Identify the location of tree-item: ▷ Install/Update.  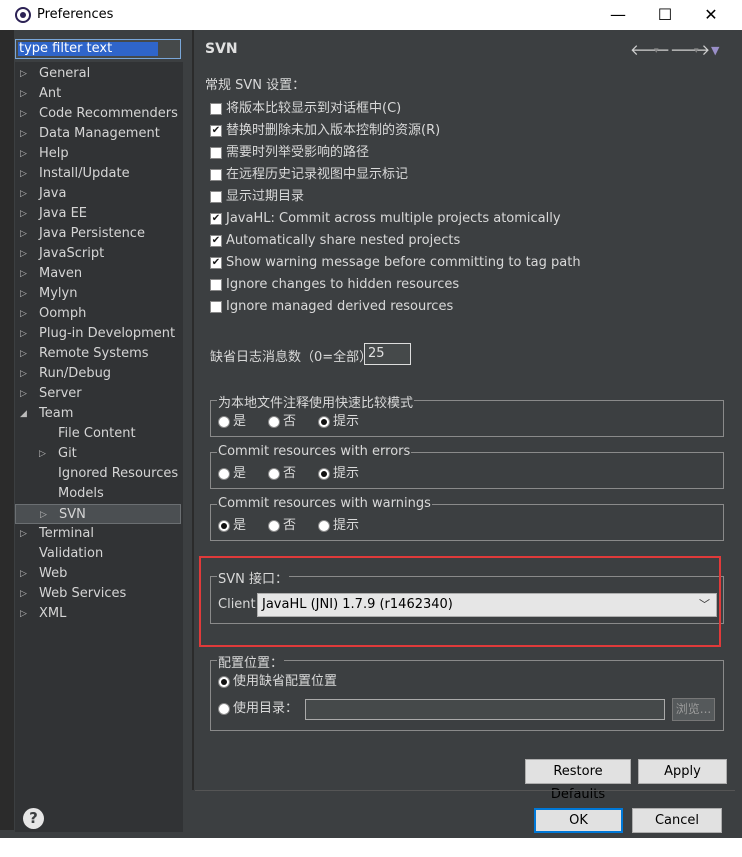
(98, 174).